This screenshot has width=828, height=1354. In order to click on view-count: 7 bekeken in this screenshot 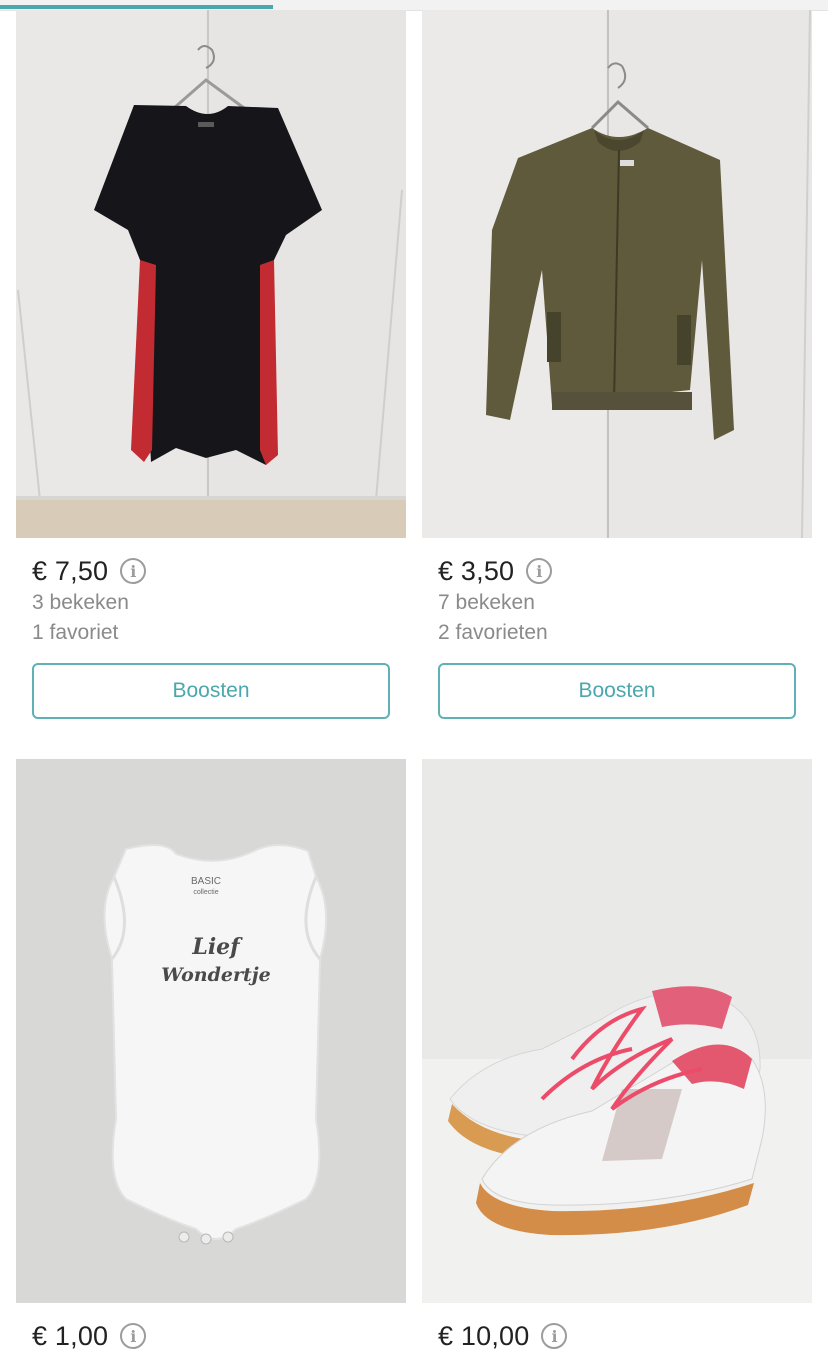, I will do `click(486, 602)`.